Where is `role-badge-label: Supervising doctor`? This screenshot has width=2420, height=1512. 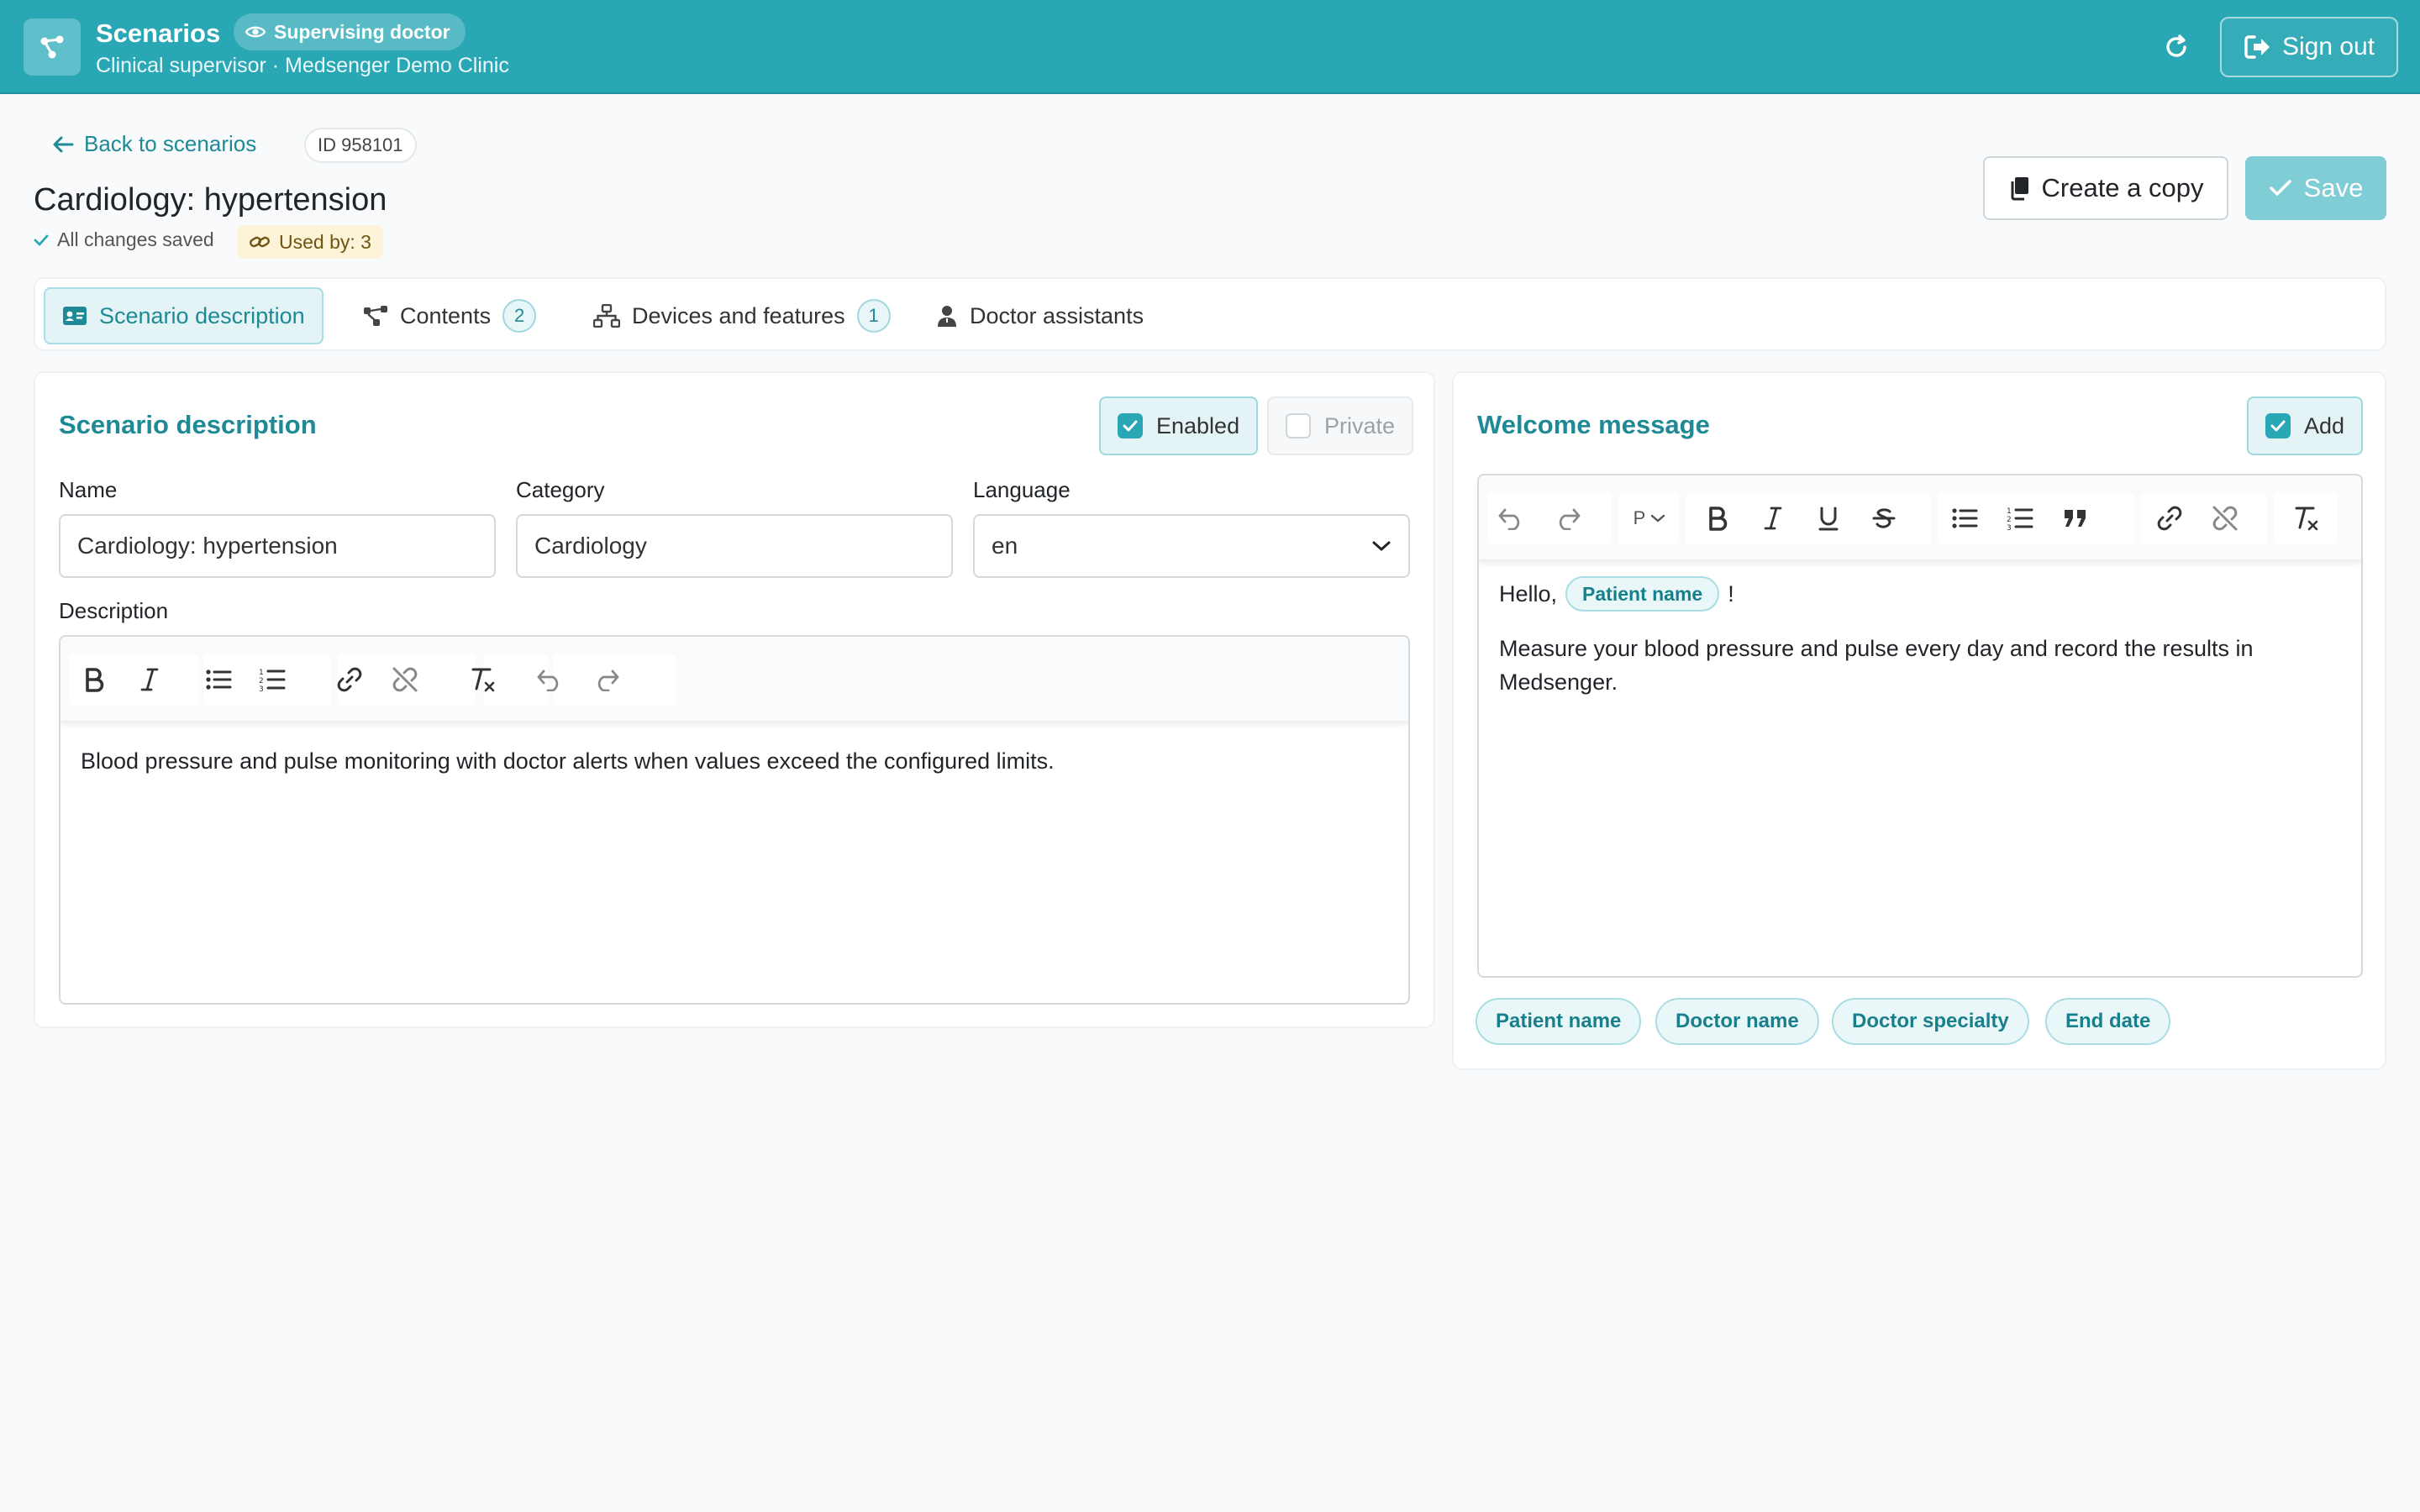 role-badge-label: Supervising doctor is located at coordinates (362, 31).